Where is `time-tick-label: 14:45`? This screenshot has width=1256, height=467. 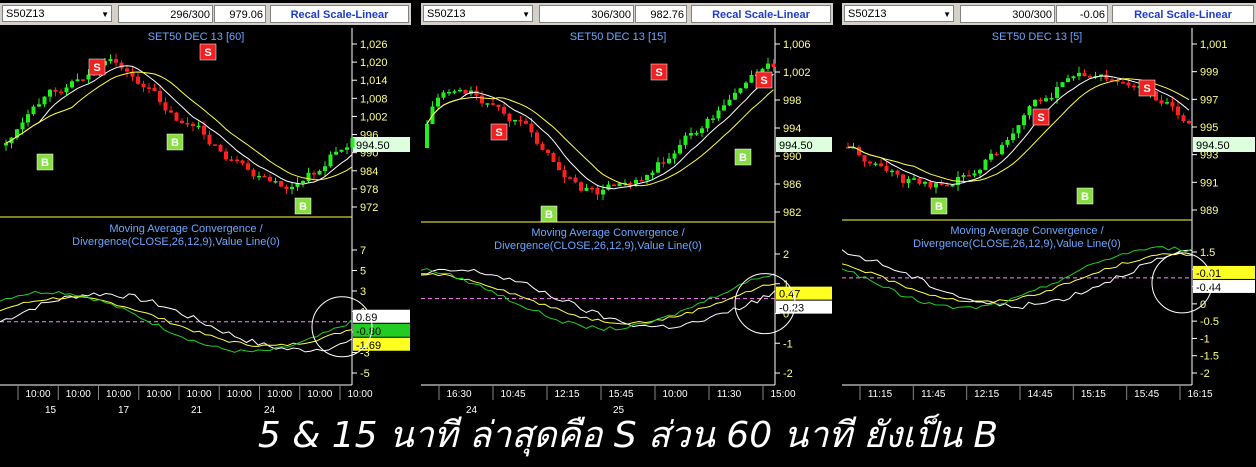
time-tick-label: 14:45 is located at coordinates (1039, 394).